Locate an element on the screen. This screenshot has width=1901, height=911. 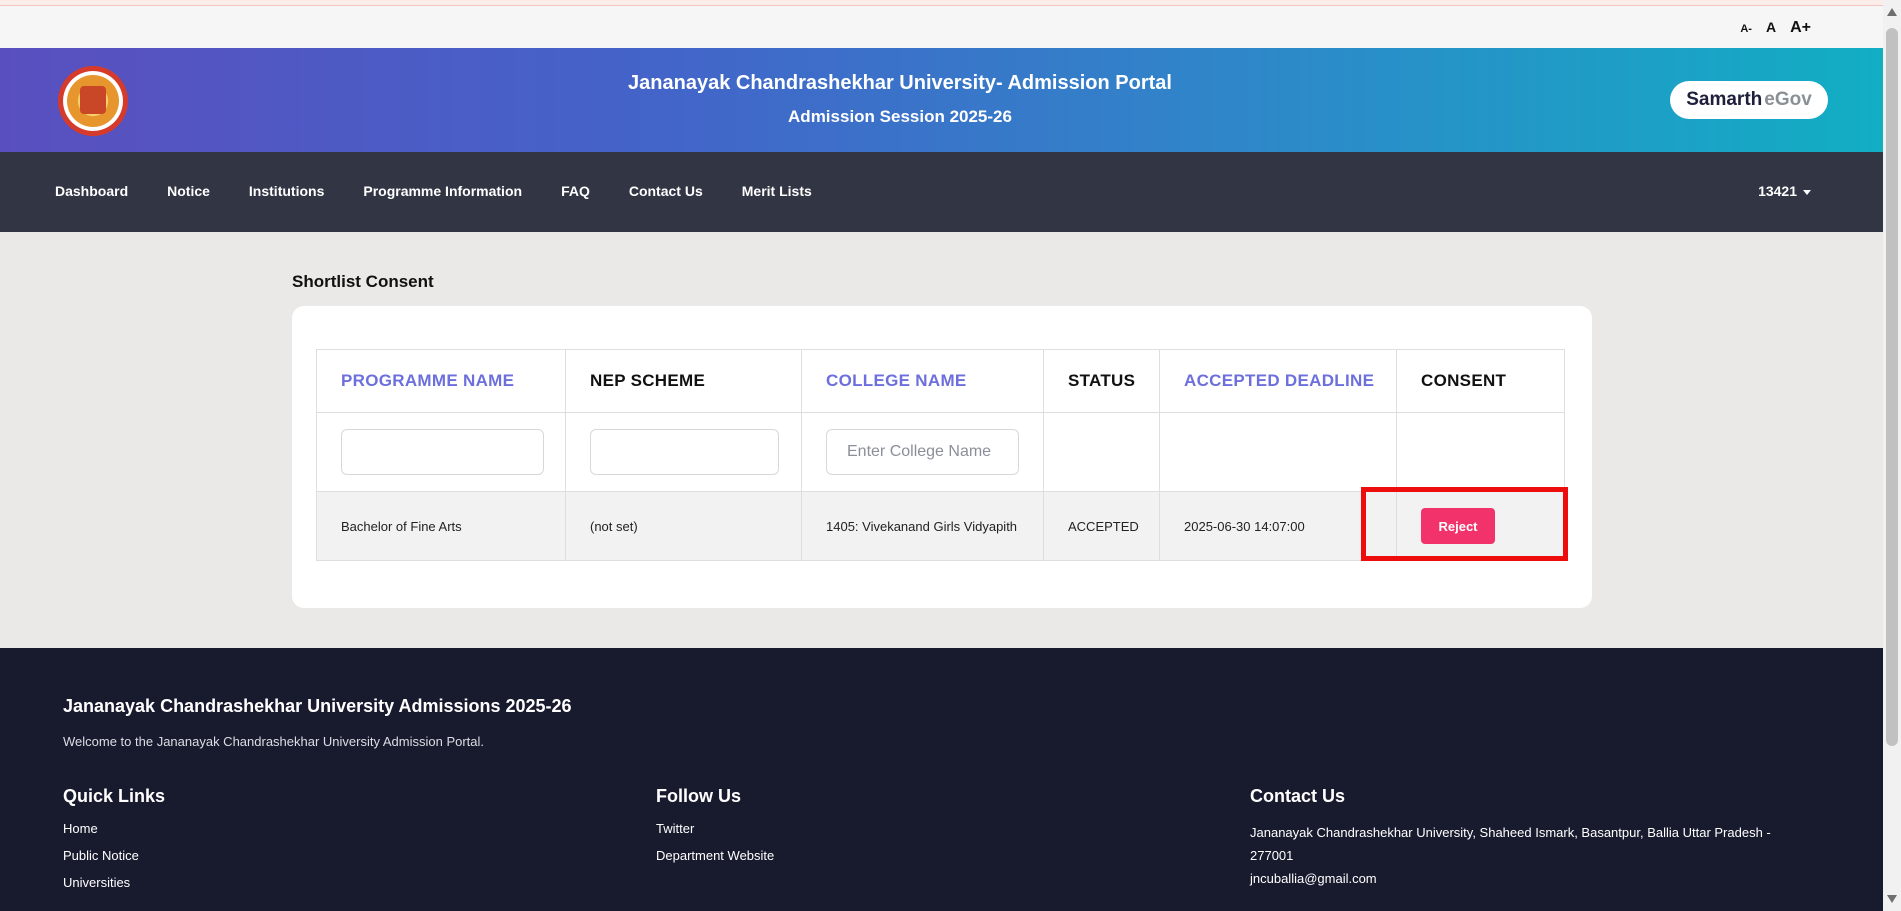
scrollbar-thumb is located at coordinates (1892, 387).